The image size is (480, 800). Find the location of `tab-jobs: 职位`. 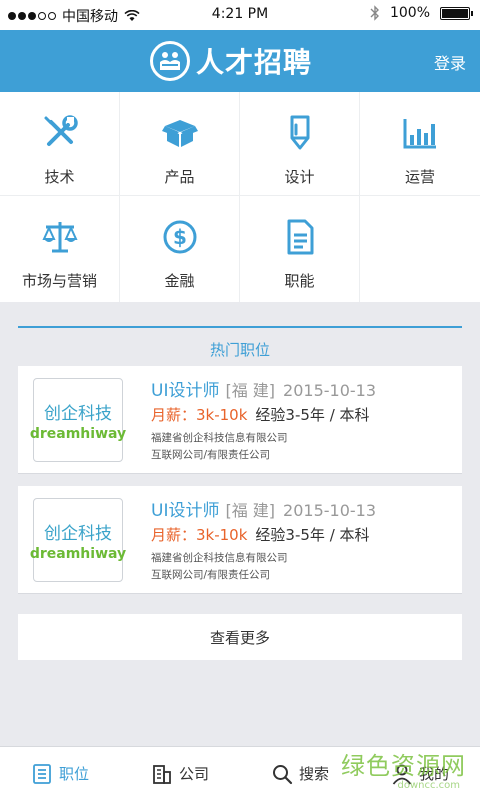

tab-jobs: 职位 is located at coordinates (60, 773).